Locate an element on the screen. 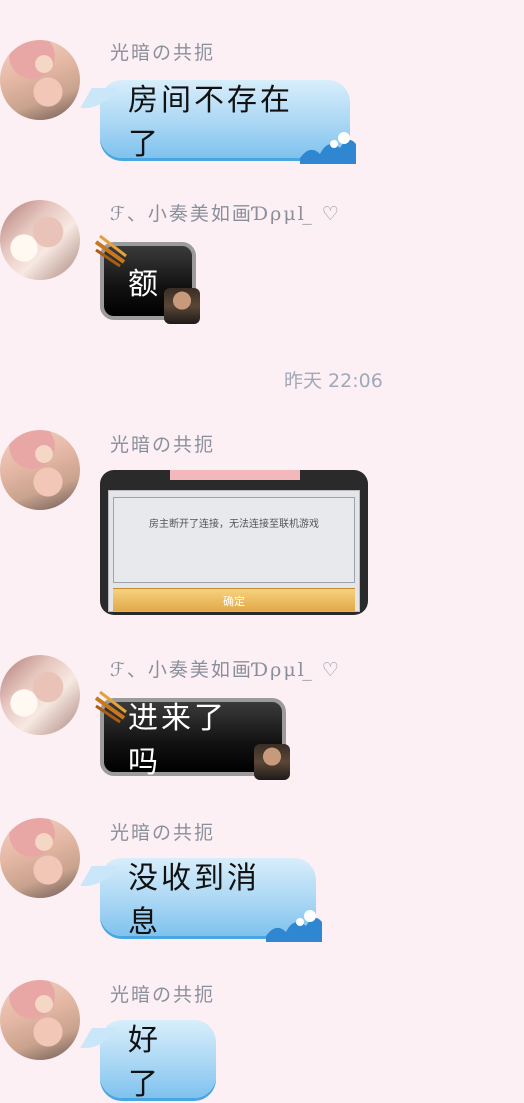  message-bubble: 进来了吗 is located at coordinates (192, 735).